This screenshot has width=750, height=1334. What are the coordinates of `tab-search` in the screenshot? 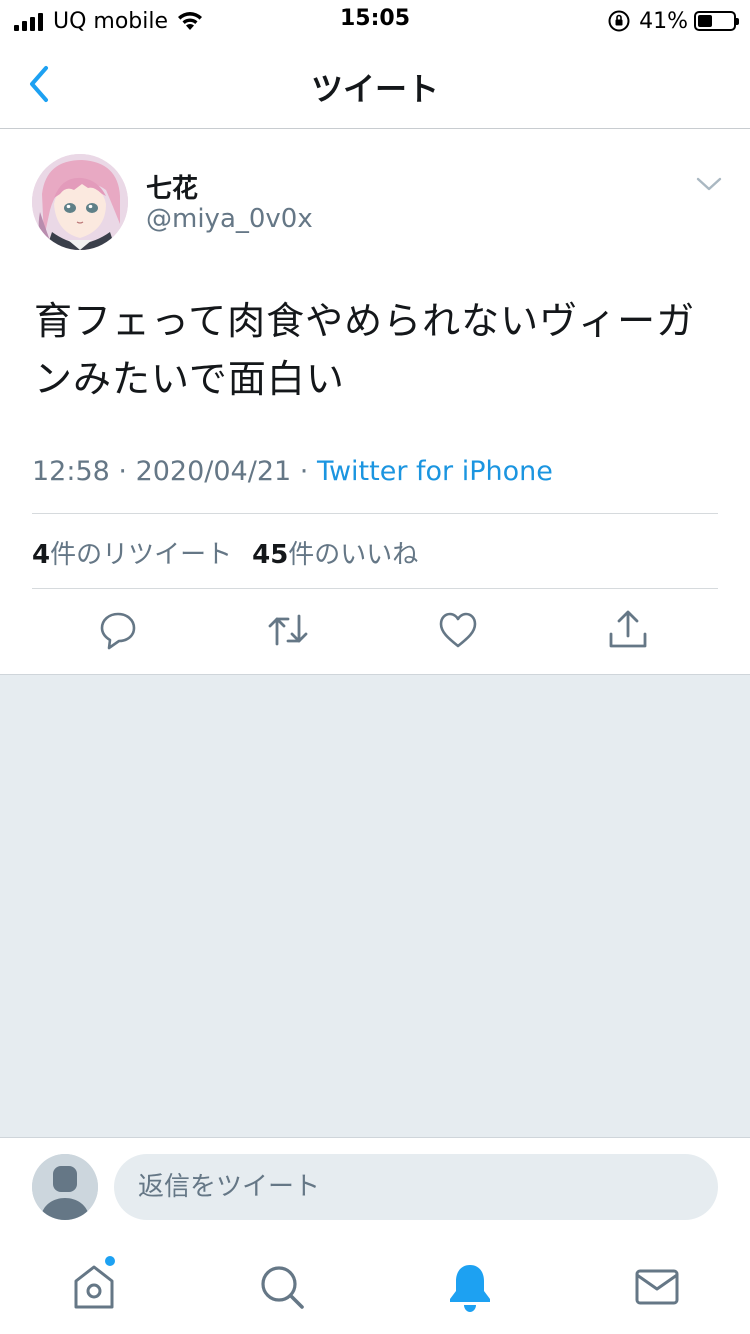 It's located at (282, 1287).